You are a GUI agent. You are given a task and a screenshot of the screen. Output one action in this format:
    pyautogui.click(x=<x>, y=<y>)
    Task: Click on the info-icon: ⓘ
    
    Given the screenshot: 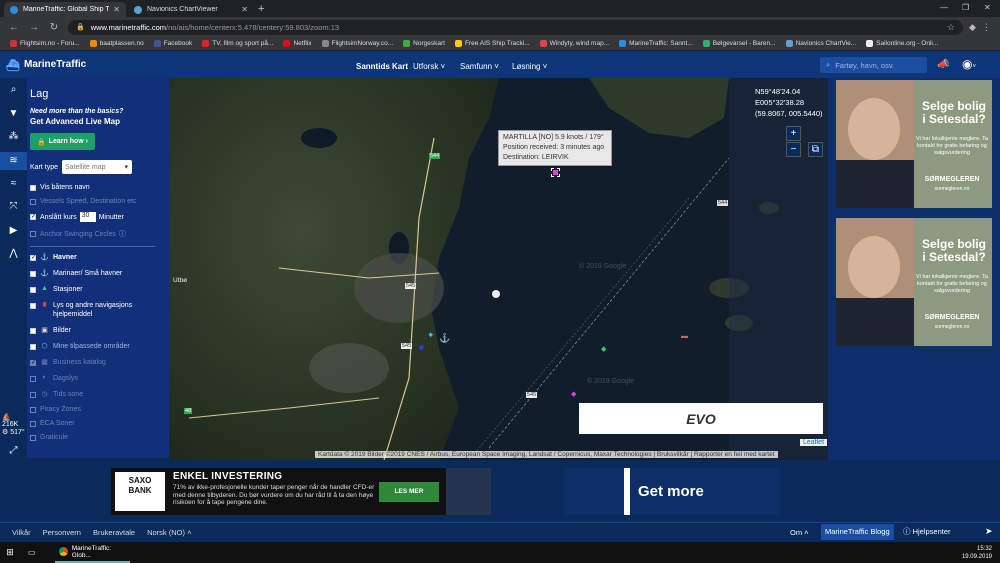 What is the action you would take?
    pyautogui.click(x=122, y=234)
    